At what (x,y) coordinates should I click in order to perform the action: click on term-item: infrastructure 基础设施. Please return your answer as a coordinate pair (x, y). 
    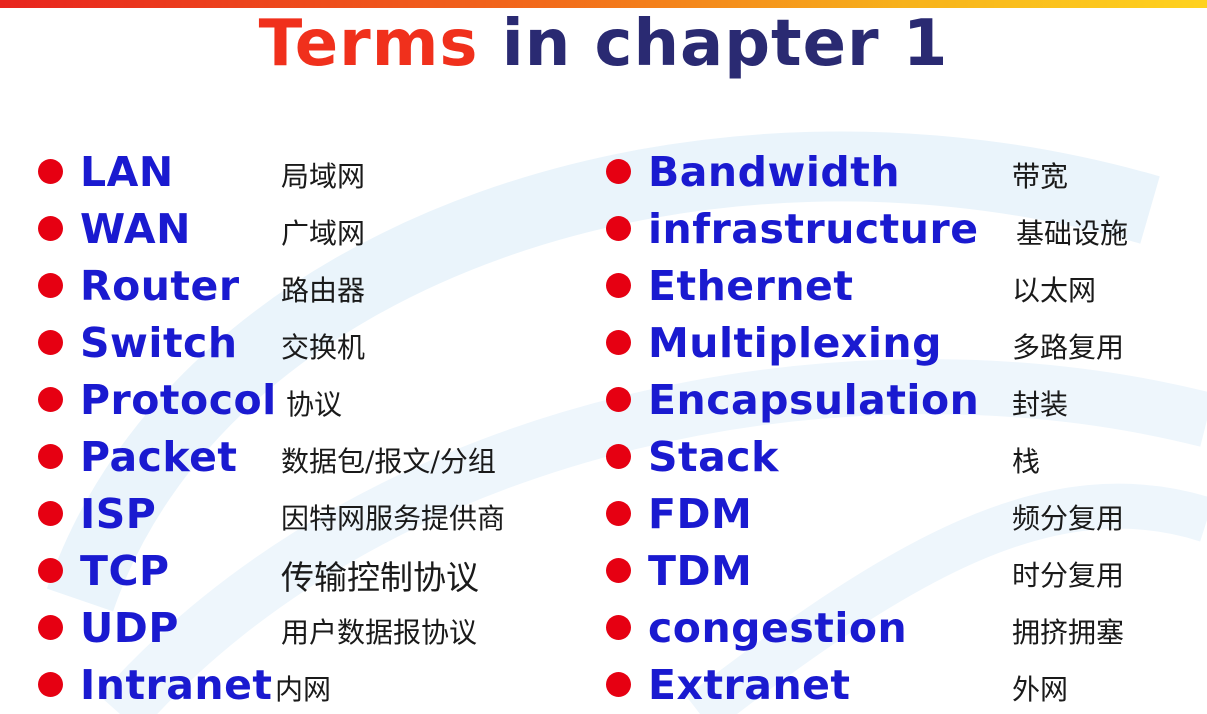
    Looking at the image, I should click on (867, 228).